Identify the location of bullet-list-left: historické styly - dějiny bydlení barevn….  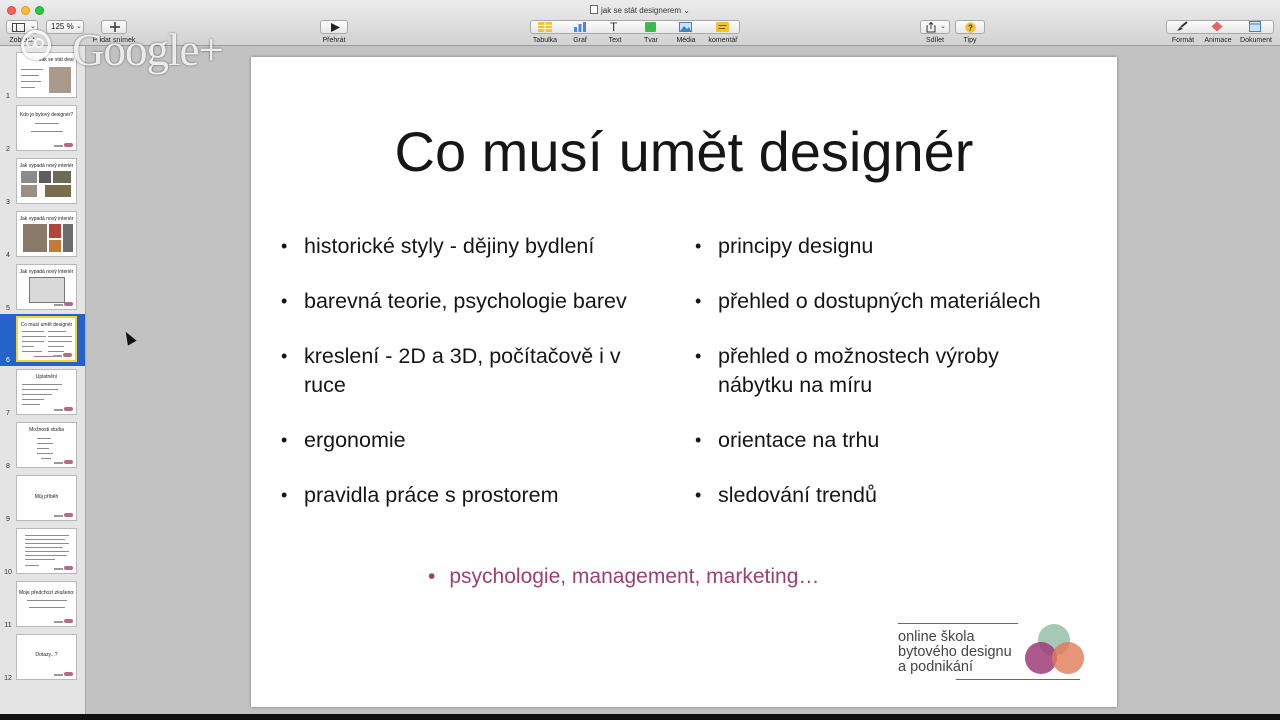
(481, 371).